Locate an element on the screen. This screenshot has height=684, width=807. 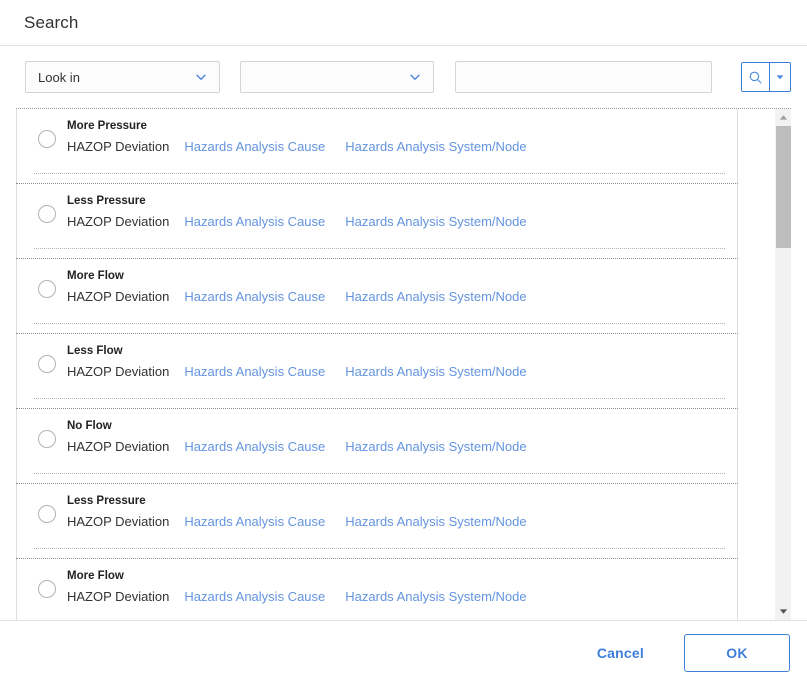
scrollbar-track is located at coordinates (783, 364).